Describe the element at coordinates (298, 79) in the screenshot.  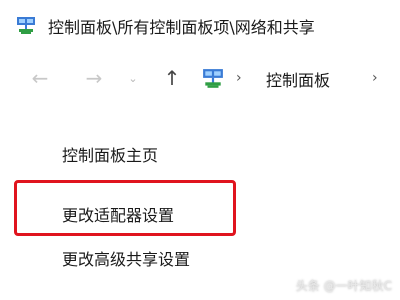
I see `breadcrumb-control-panel: 控制面板` at that location.